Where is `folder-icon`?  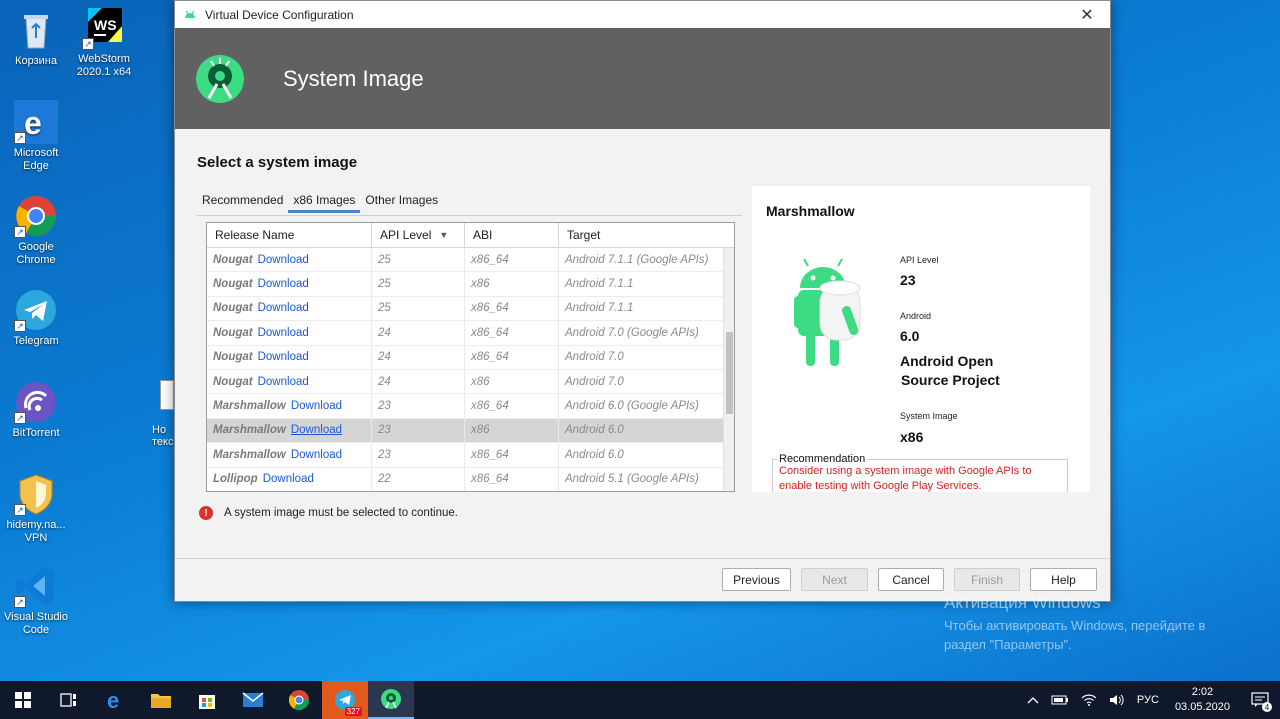 folder-icon is located at coordinates (161, 701).